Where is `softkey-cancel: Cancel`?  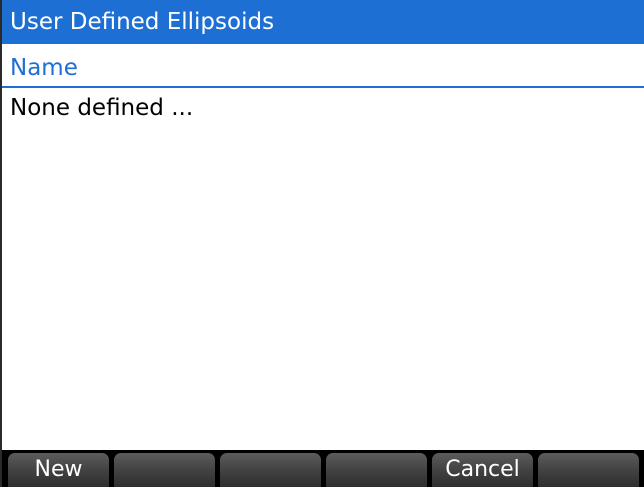 softkey-cancel: Cancel is located at coordinates (482, 470).